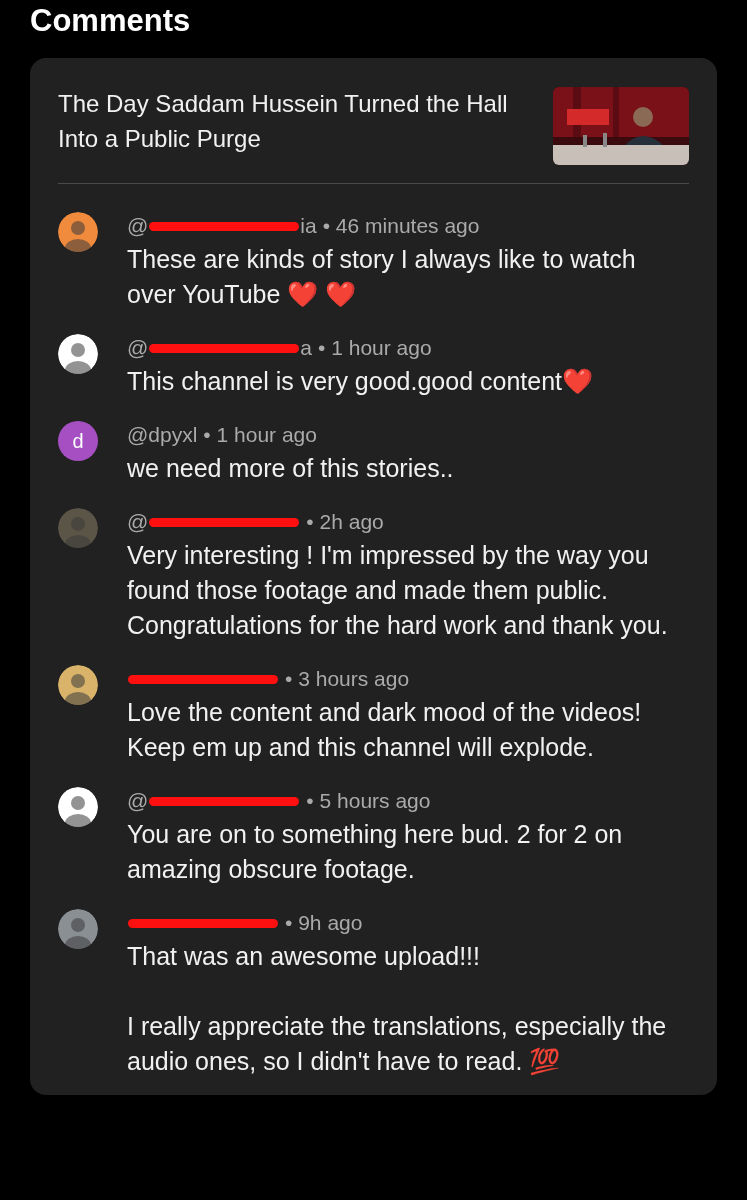 The width and height of the screenshot is (747, 1200). I want to click on video-title: The Day Saddam Hussein Turned the Hall Into a Public Purge, so click(298, 121).